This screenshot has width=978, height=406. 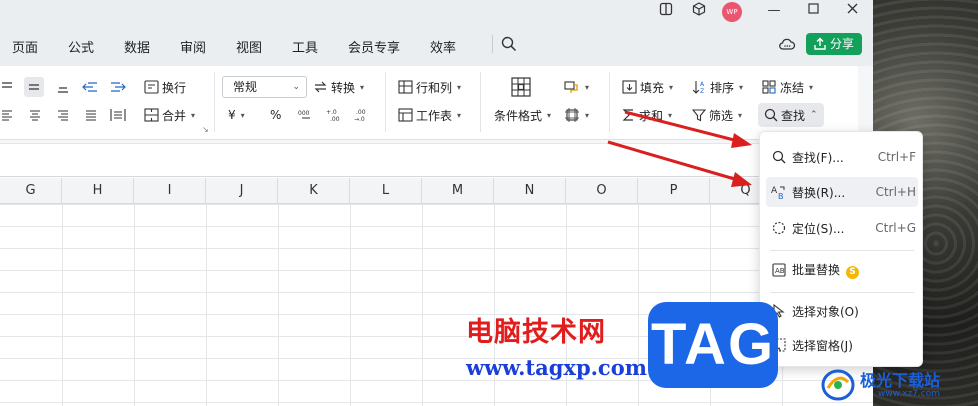 What do you see at coordinates (169, 115) in the screenshot?
I see `merge-button: 合并 ▾` at bounding box center [169, 115].